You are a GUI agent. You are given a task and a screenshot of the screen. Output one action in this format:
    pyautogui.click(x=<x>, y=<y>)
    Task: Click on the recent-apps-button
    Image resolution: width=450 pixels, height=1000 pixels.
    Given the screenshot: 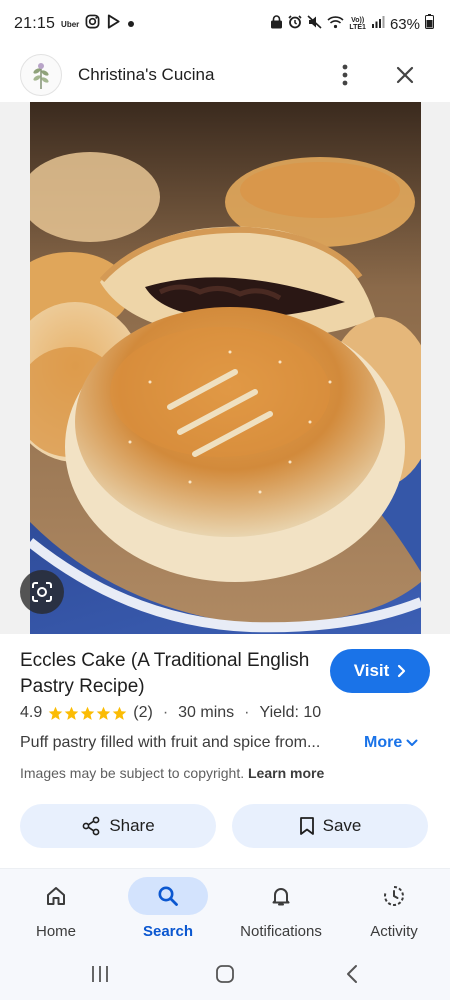 What is the action you would take?
    pyautogui.click(x=100, y=974)
    